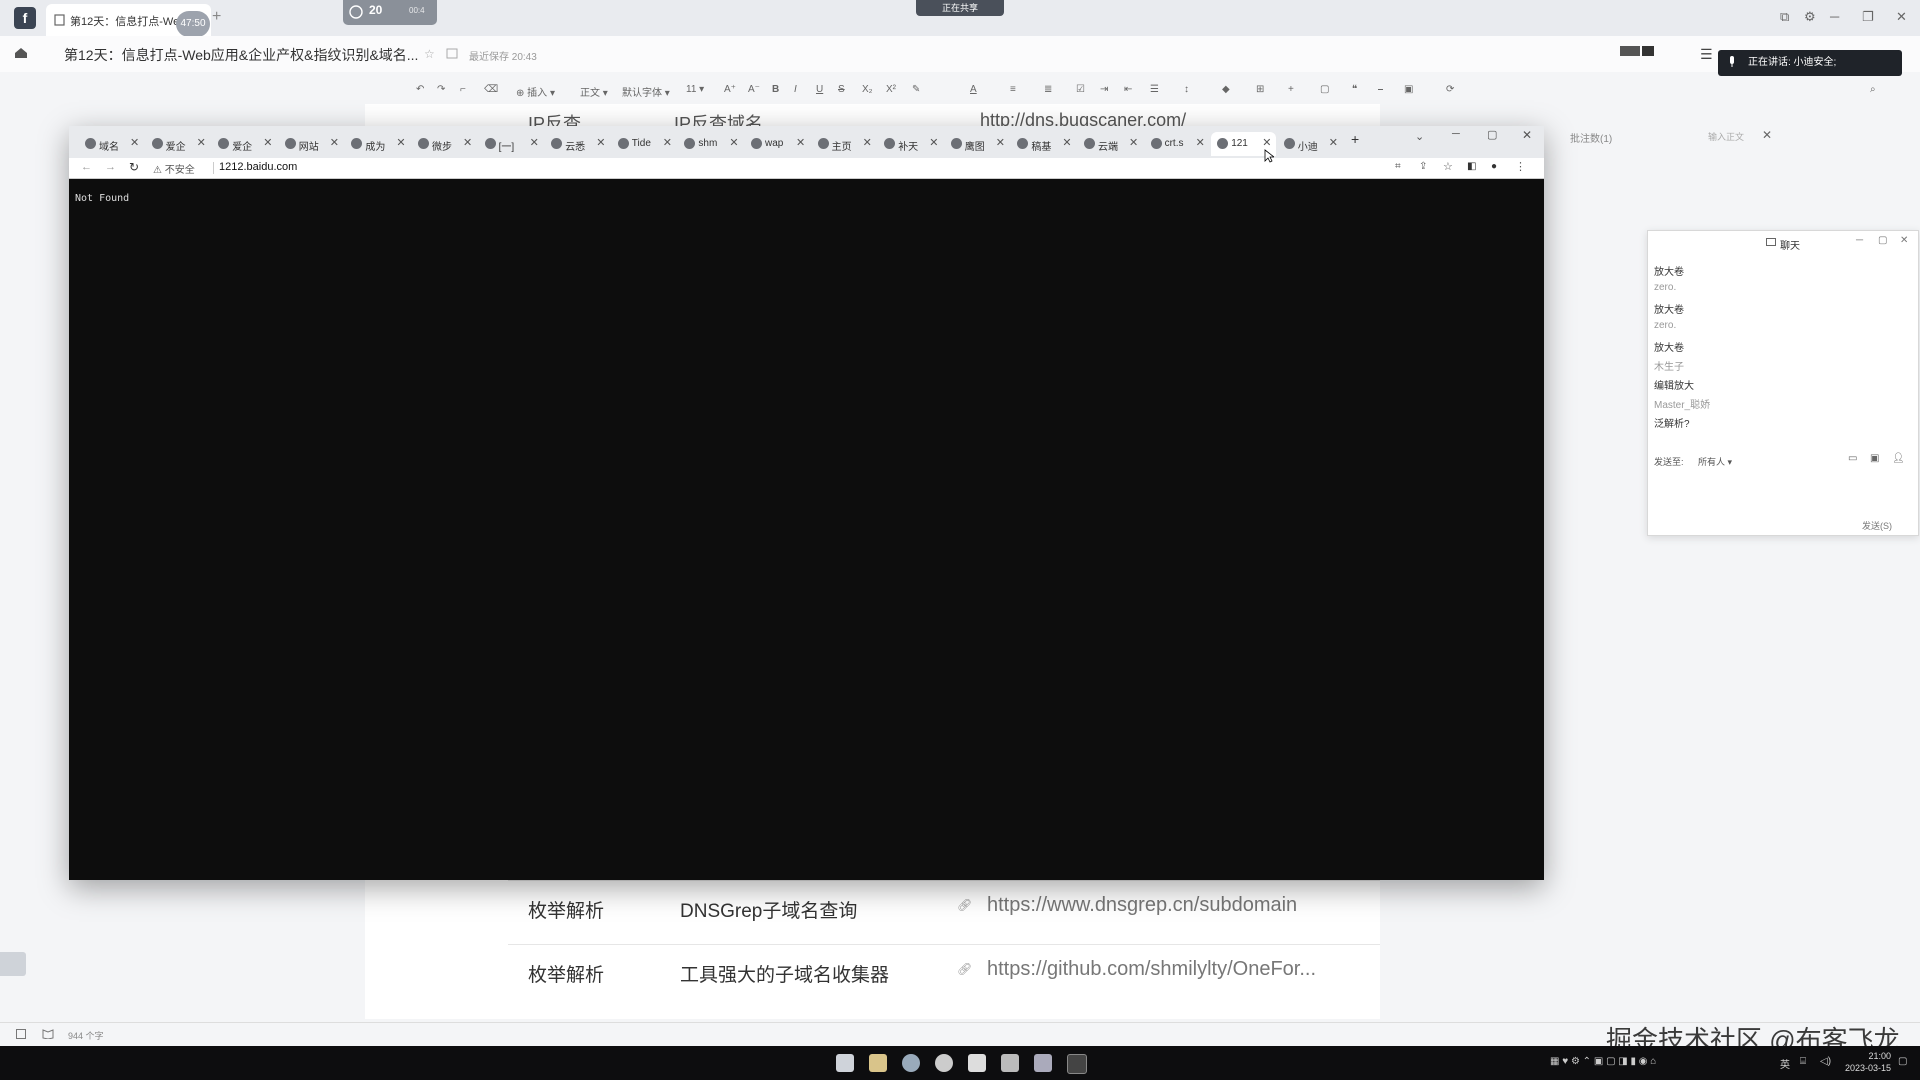  I want to click on minimize-icon: ─, so click(1834, 16).